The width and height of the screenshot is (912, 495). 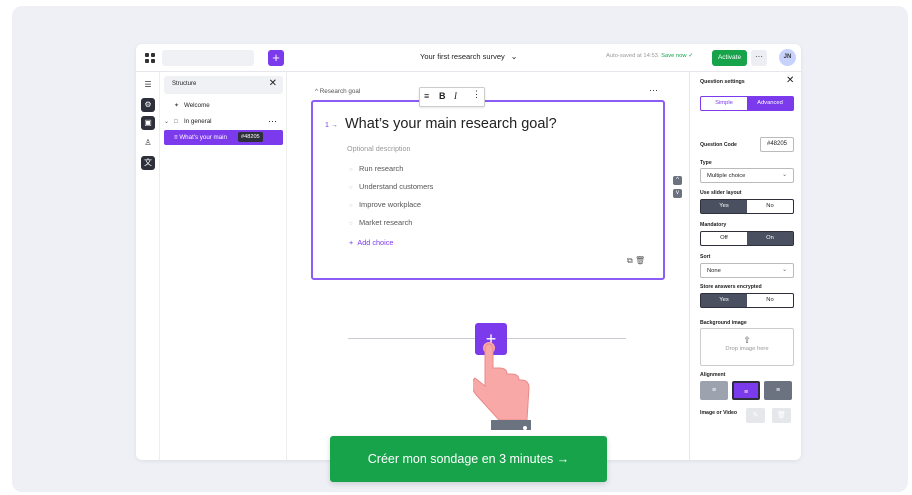 What do you see at coordinates (731, 287) in the screenshot?
I see `encrypt-label: Store answers encrypted` at bounding box center [731, 287].